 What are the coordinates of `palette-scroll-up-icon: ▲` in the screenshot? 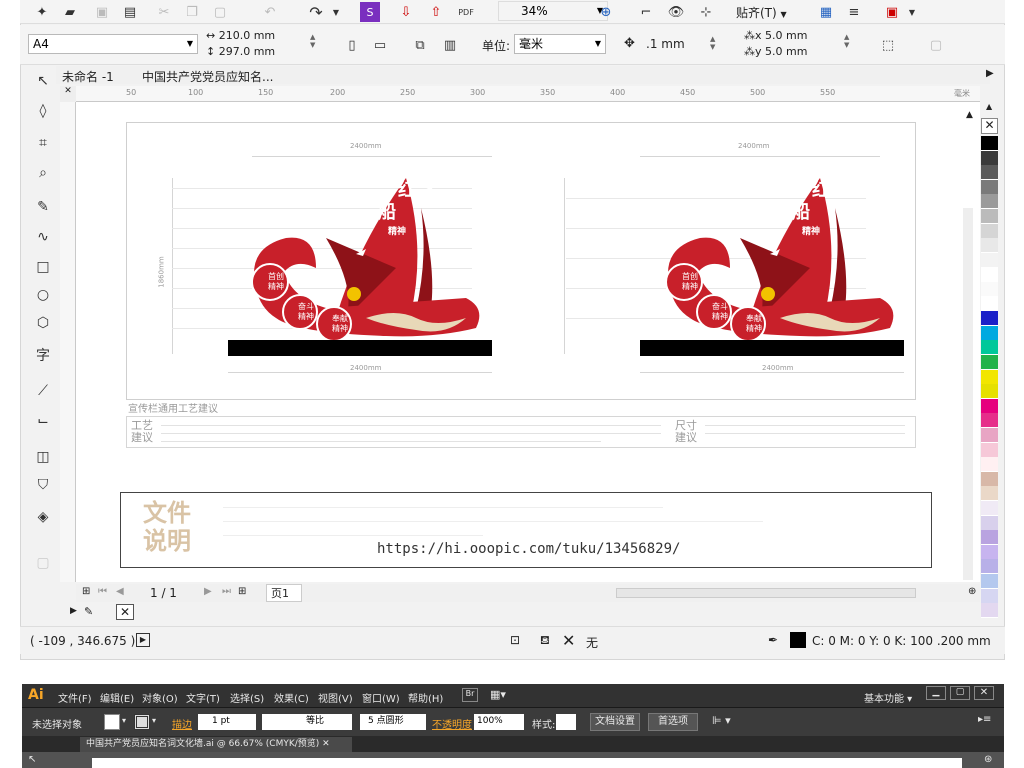 It's located at (989, 106).